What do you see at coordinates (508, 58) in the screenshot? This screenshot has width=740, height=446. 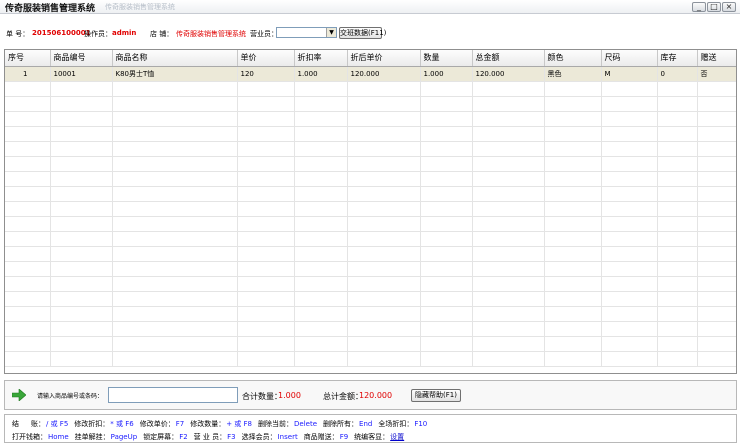 I see `column-header: 总金额` at bounding box center [508, 58].